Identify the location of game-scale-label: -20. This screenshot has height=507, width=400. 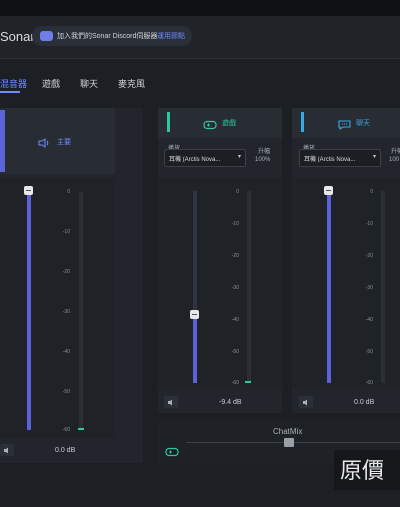
(235, 256).